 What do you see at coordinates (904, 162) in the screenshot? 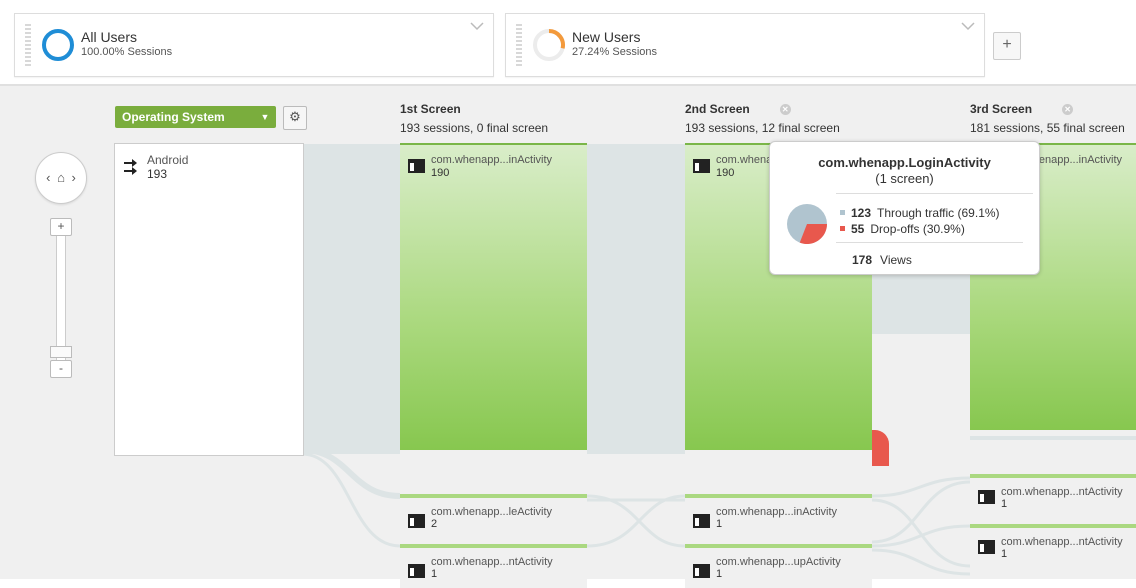
I see `tooltip-title: com.whenapp.LoginActivity` at bounding box center [904, 162].